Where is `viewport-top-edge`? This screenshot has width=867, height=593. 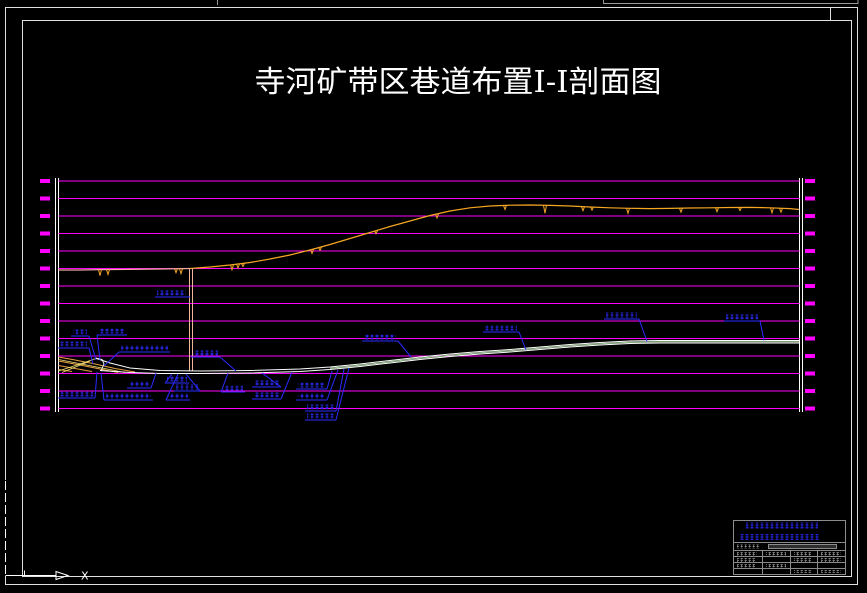
viewport-top-edge is located at coordinates (538, 2).